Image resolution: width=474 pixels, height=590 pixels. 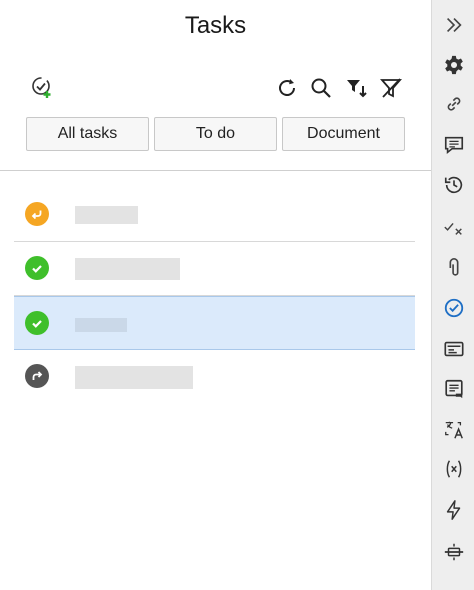 I want to click on actions-icon, so click(x=454, y=510).